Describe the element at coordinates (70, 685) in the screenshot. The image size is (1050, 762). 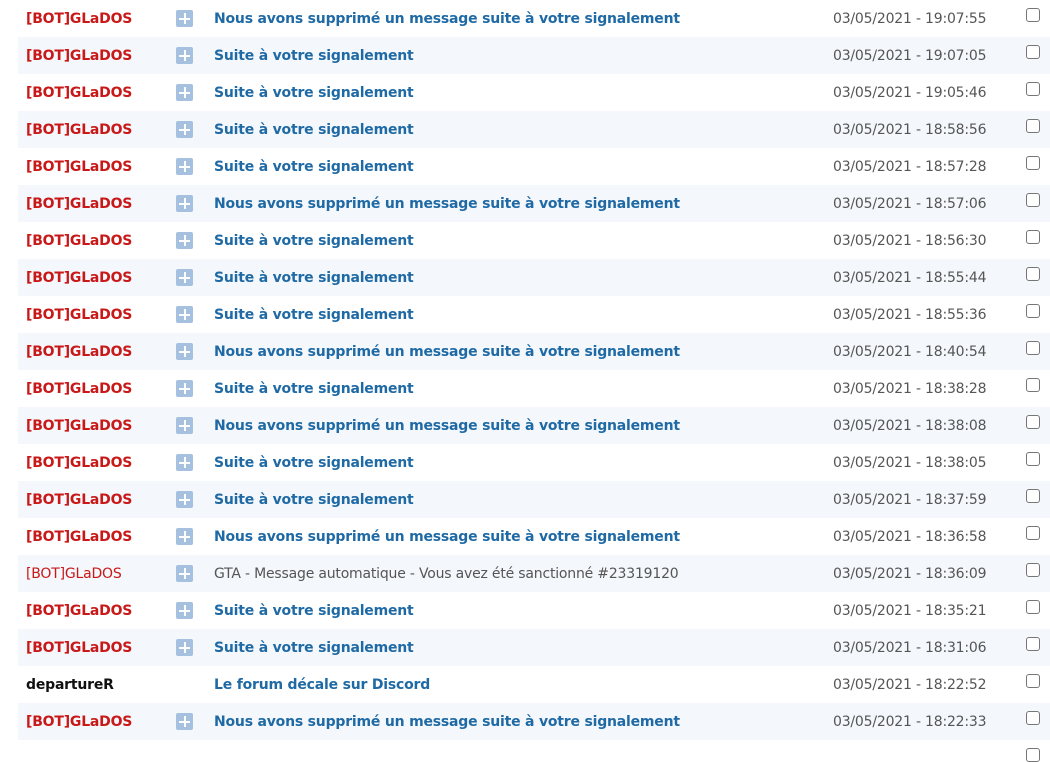
I see `author-name: departureR` at that location.